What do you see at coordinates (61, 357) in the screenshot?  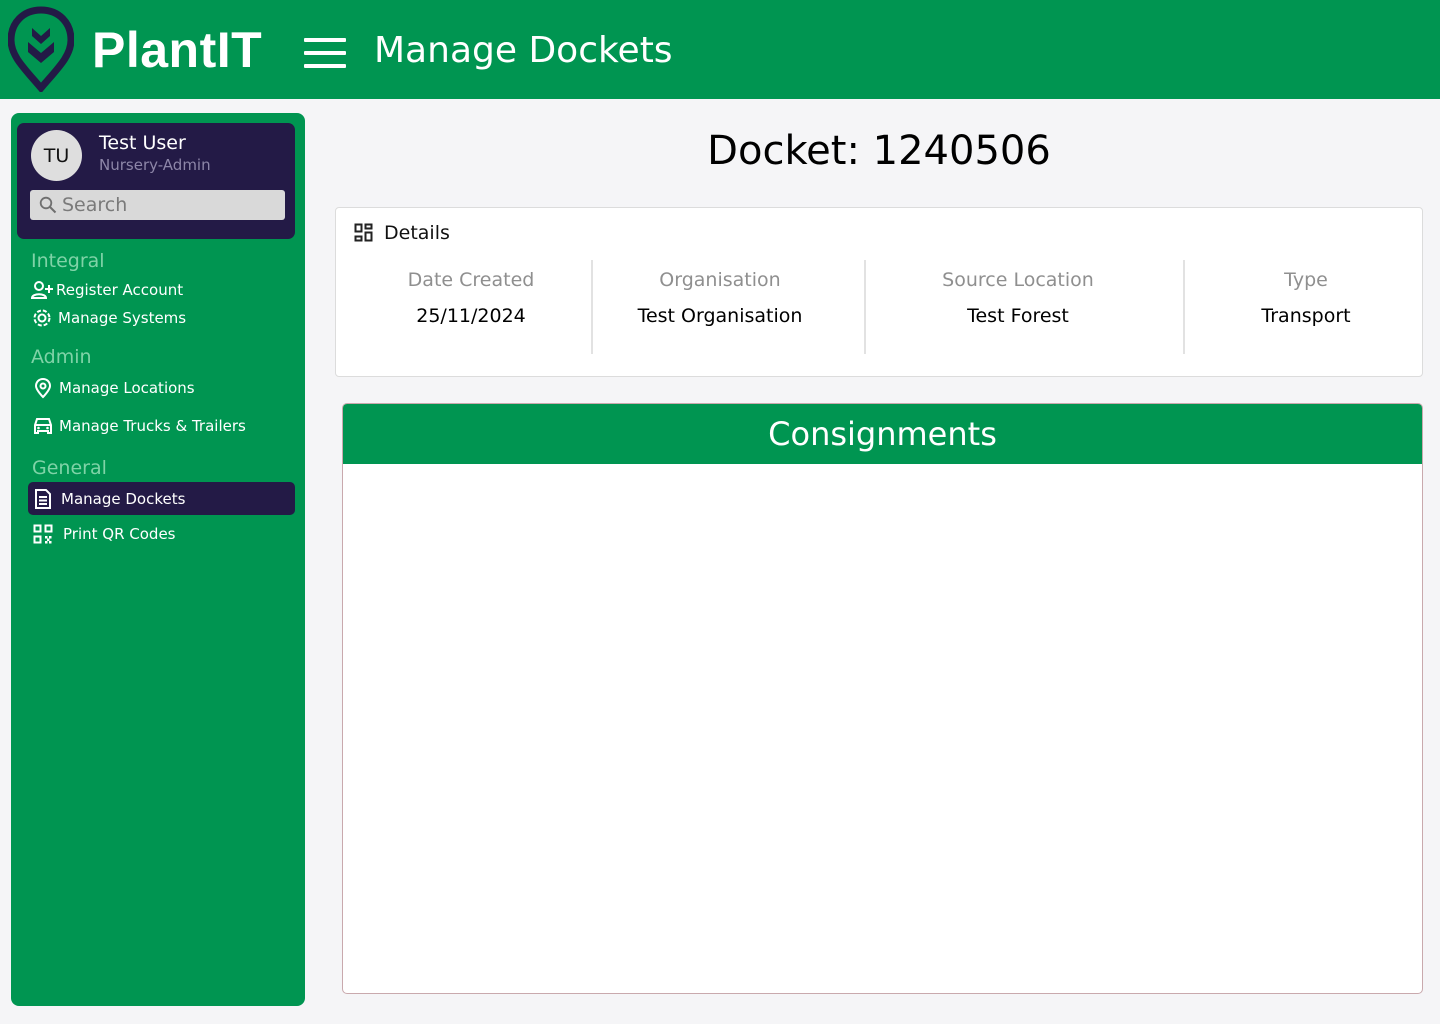 I see `section-label-admin: Admin` at bounding box center [61, 357].